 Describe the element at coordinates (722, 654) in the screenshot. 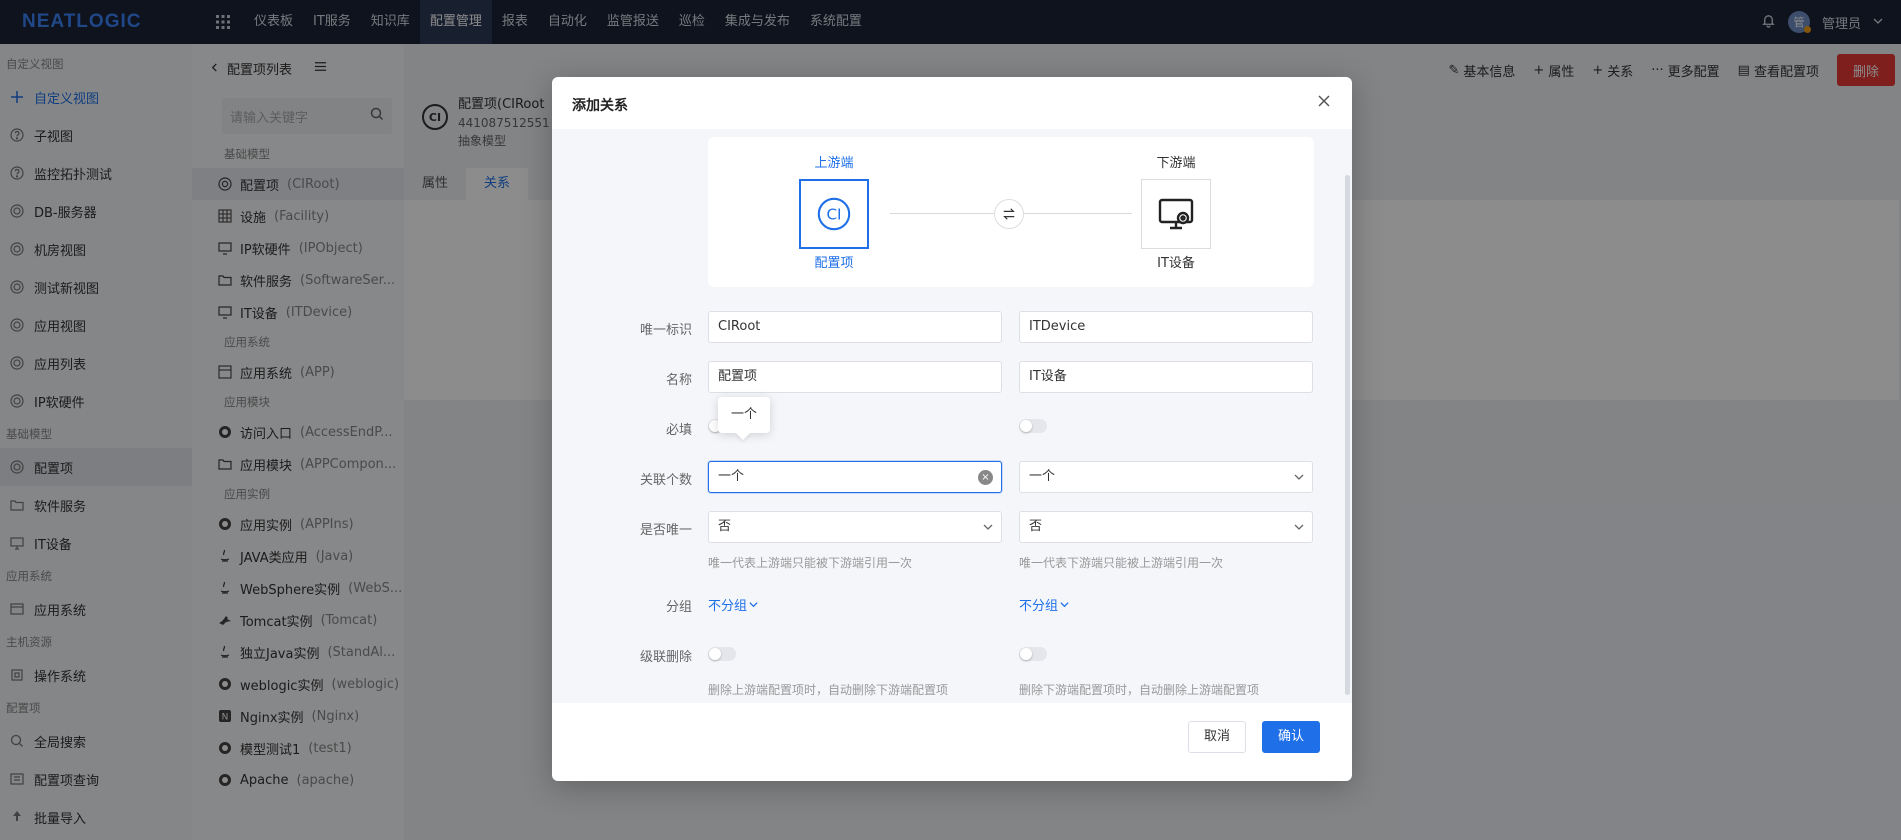

I see `upstream-cascade-toggle` at that location.